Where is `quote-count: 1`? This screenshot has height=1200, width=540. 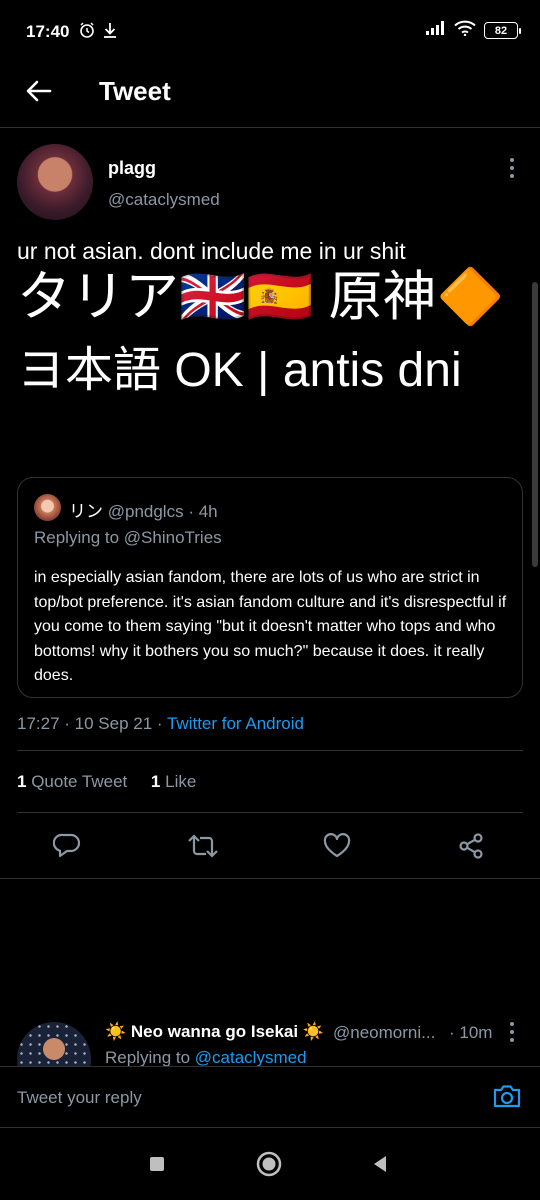
quote-count: 1 is located at coordinates (22, 781).